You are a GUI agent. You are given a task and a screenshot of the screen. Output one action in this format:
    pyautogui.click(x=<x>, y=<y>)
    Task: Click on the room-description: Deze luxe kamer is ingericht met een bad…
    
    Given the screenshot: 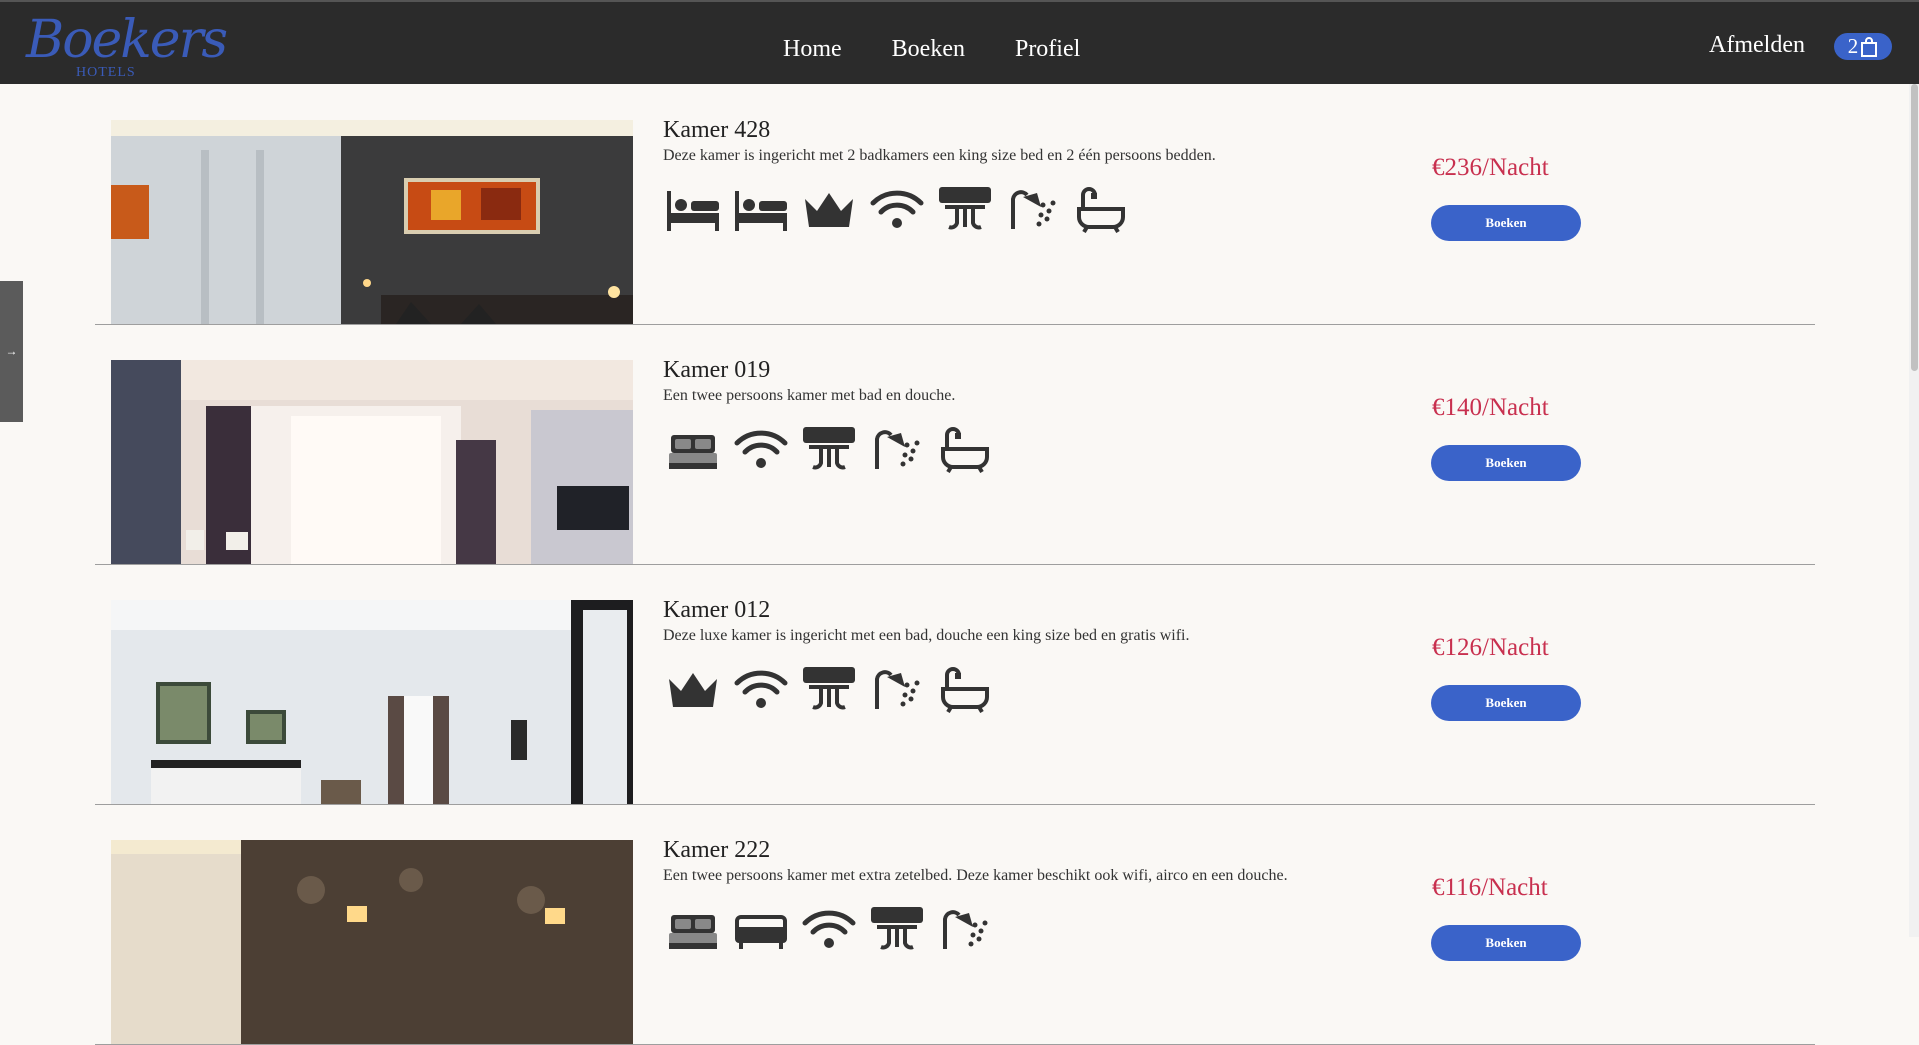 What is the action you would take?
    pyautogui.click(x=926, y=635)
    